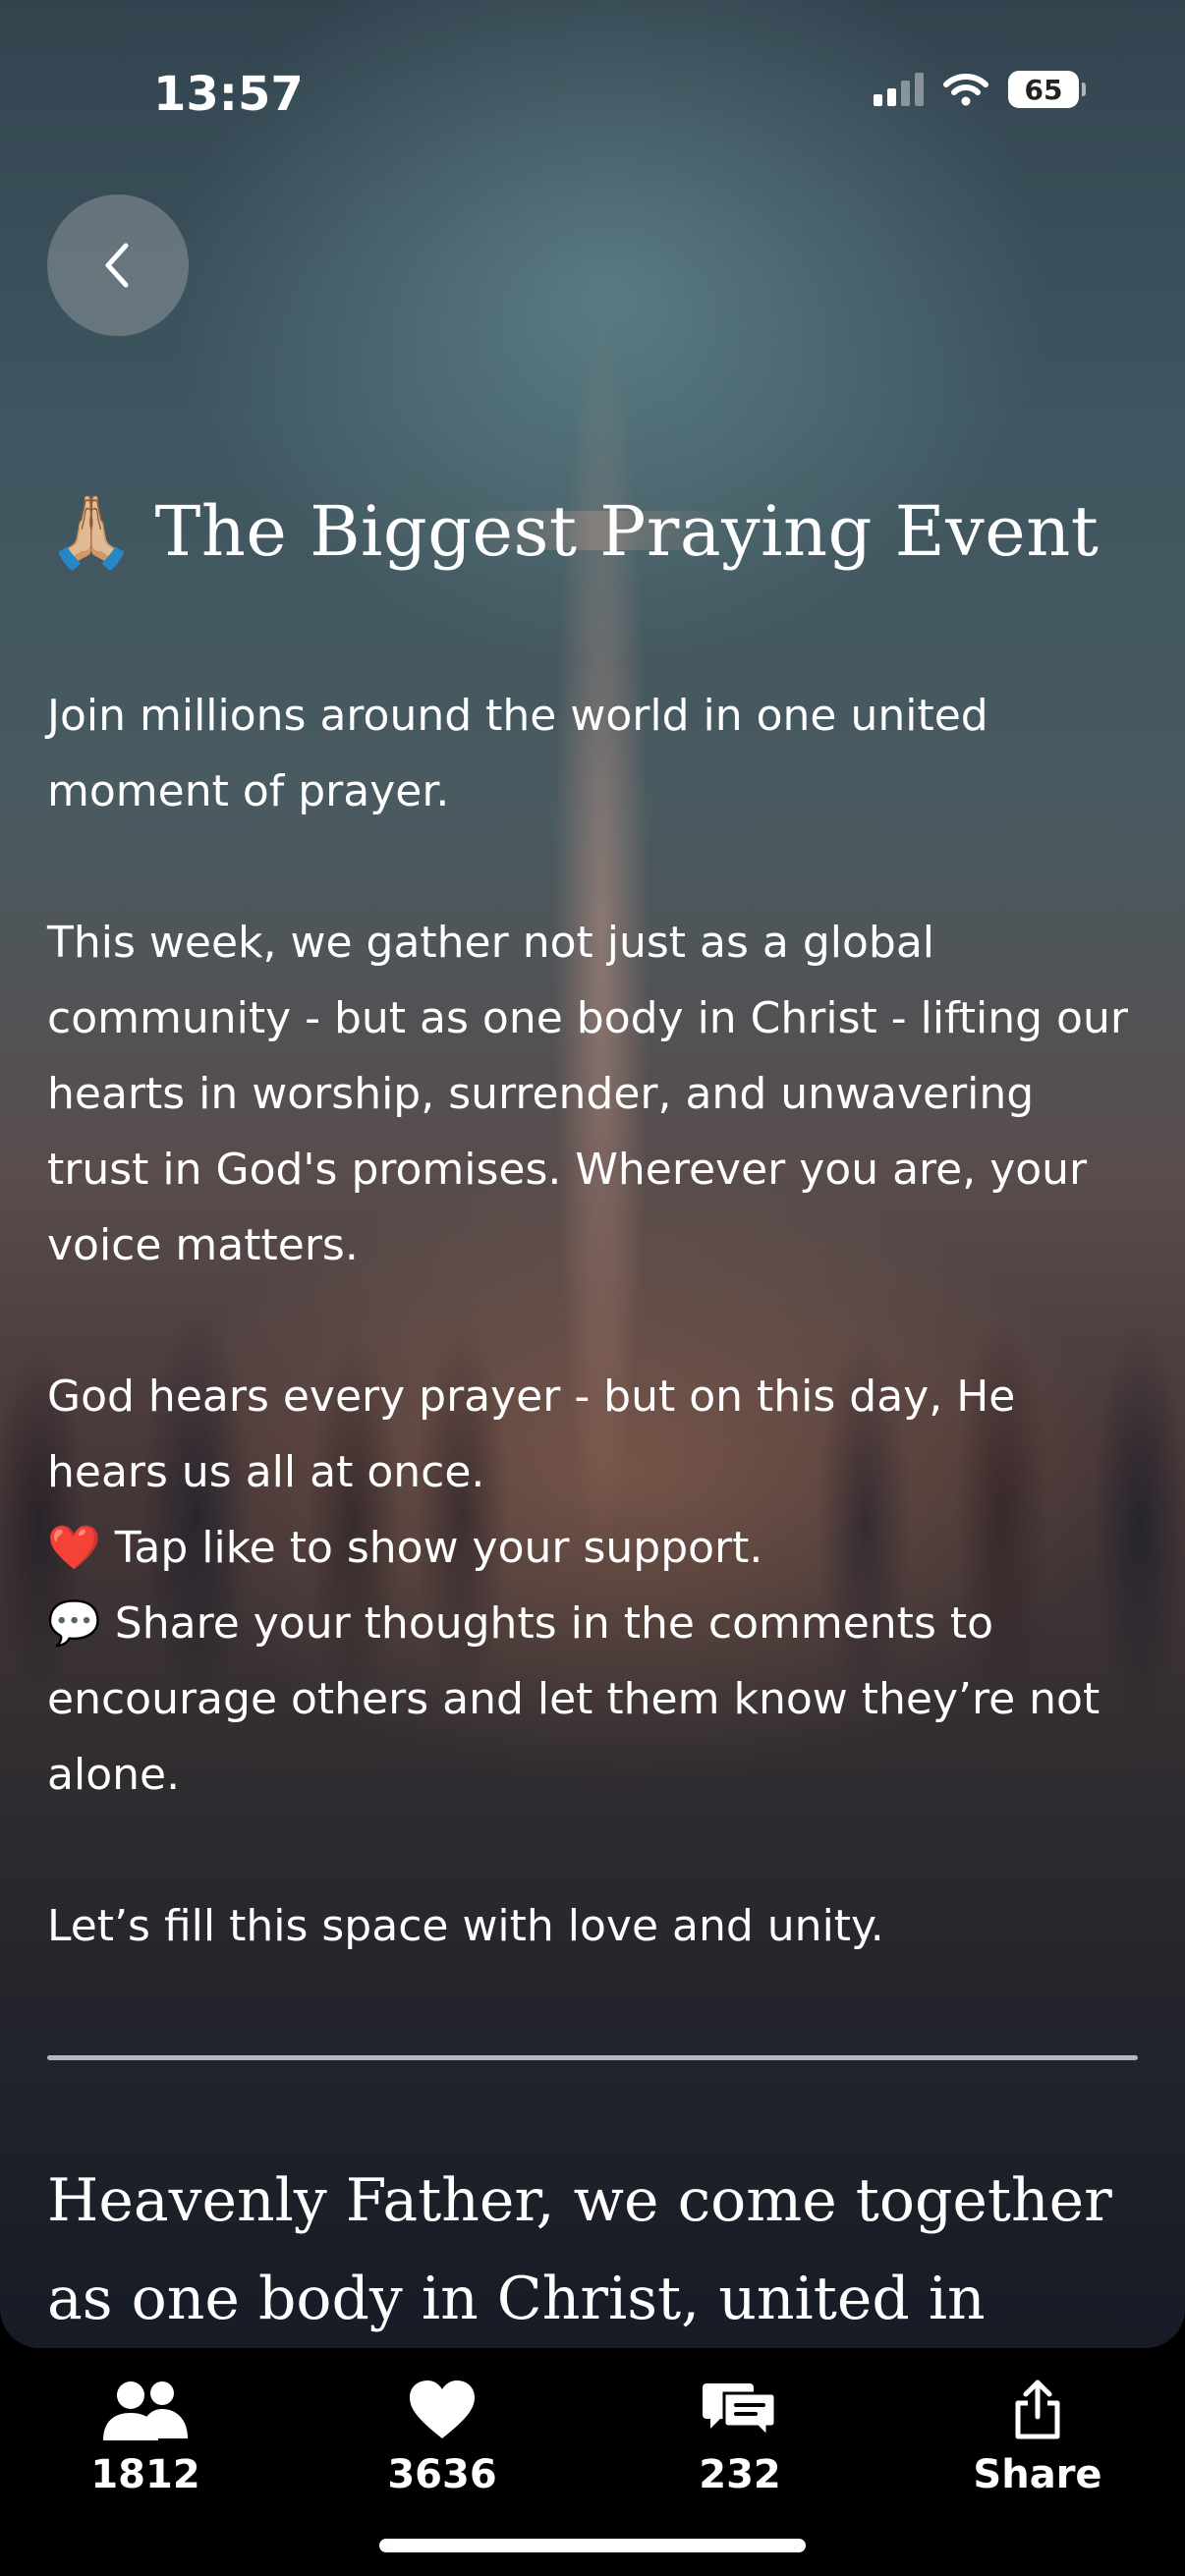 Image resolution: width=1185 pixels, height=2576 pixels. I want to click on comments-count: 232, so click(740, 2474).